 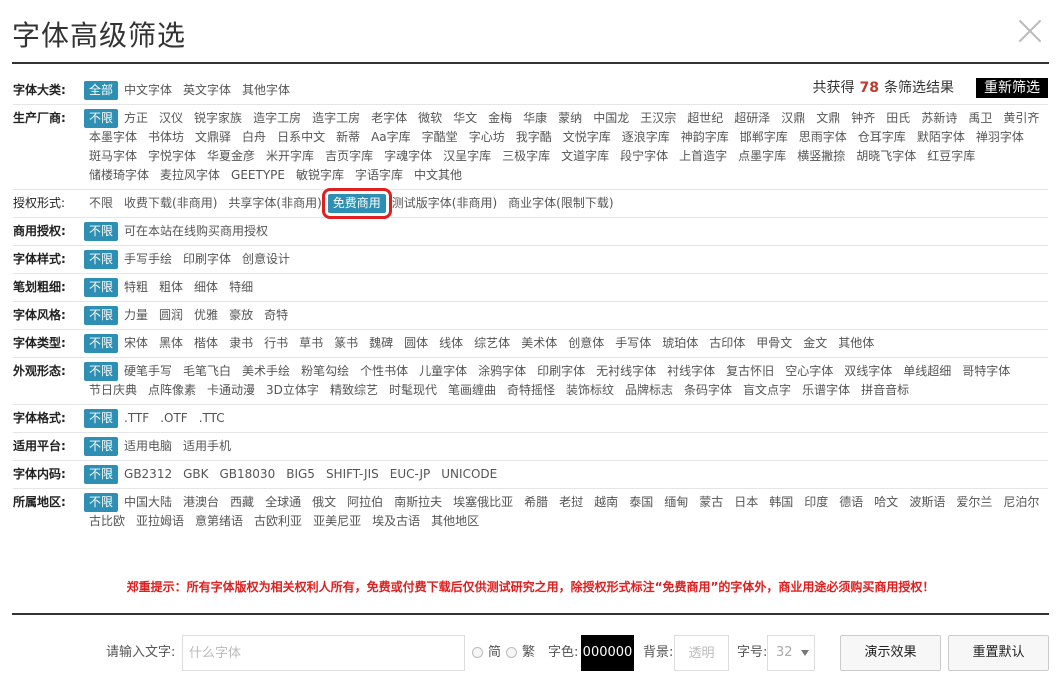 What do you see at coordinates (560, 203) in the screenshot?
I see `filter-option: 商业字体(限制下载)` at bounding box center [560, 203].